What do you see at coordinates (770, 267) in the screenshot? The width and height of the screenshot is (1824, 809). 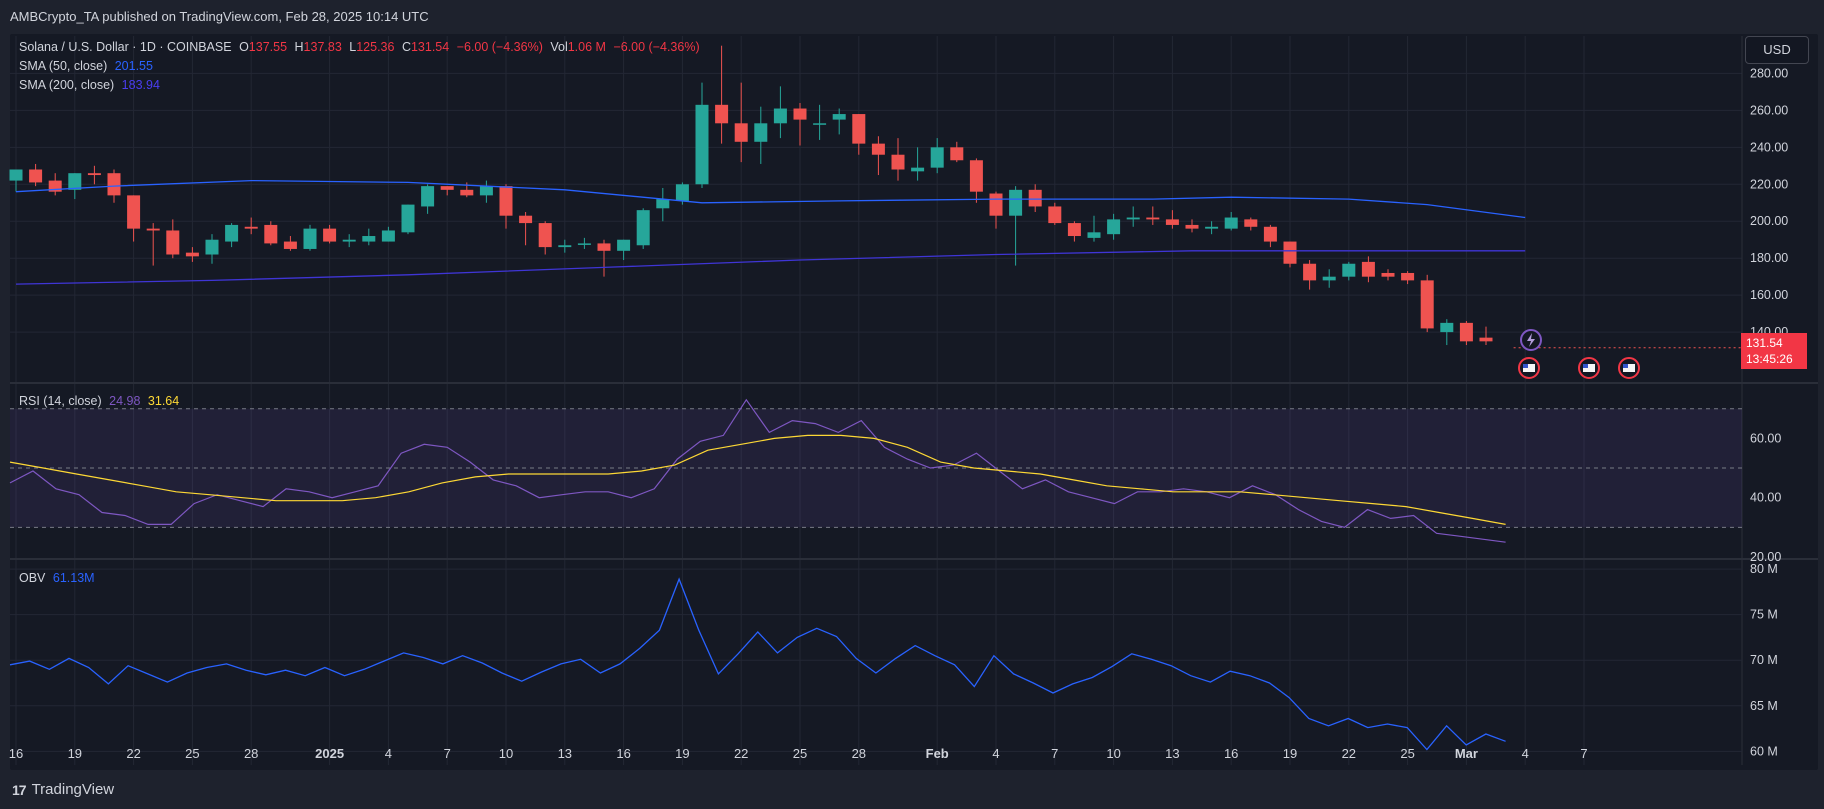 I see `sma200-line` at bounding box center [770, 267].